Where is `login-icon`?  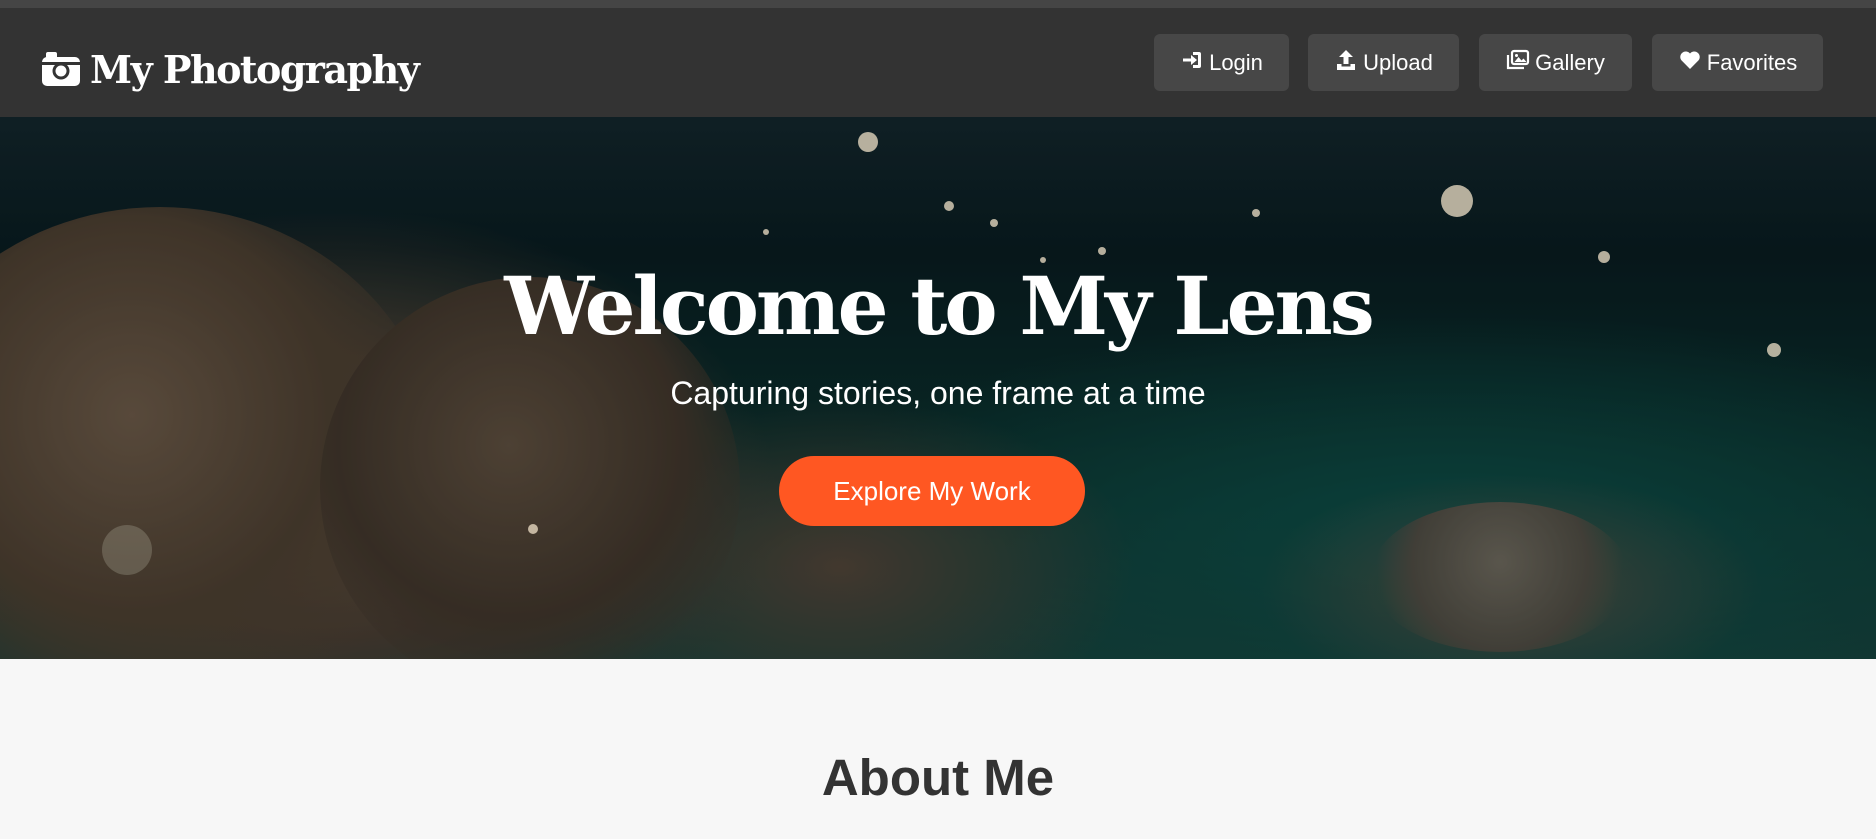
login-icon is located at coordinates (1194, 63).